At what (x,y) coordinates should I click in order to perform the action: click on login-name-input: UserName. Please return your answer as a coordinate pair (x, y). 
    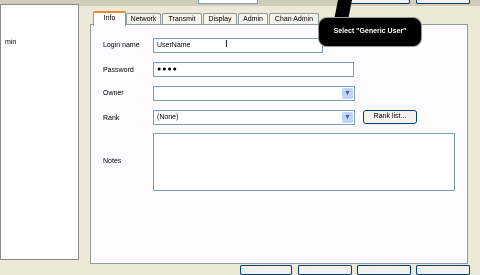
    Looking at the image, I should click on (238, 45).